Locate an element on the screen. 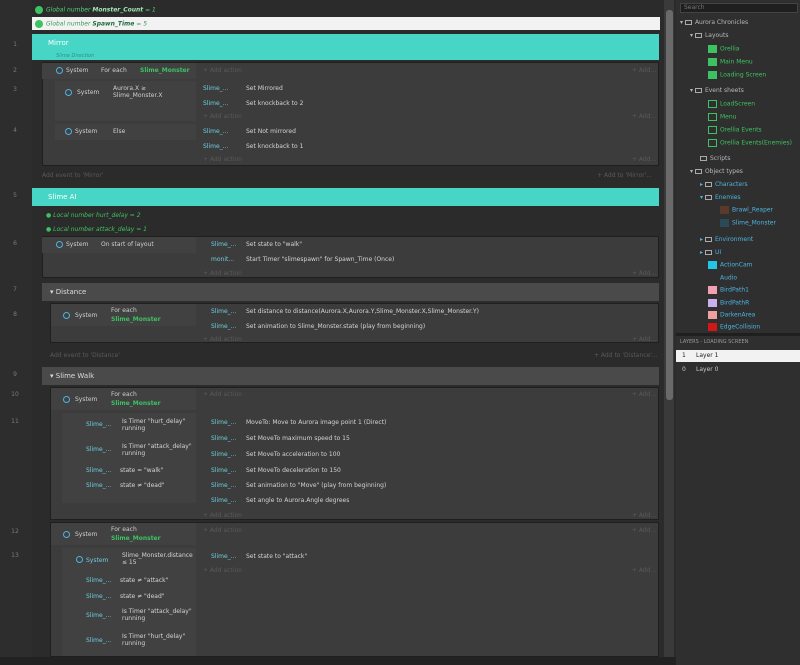  global-var-monster-count: Global number Monster_Count = 1 is located at coordinates (346, 9).